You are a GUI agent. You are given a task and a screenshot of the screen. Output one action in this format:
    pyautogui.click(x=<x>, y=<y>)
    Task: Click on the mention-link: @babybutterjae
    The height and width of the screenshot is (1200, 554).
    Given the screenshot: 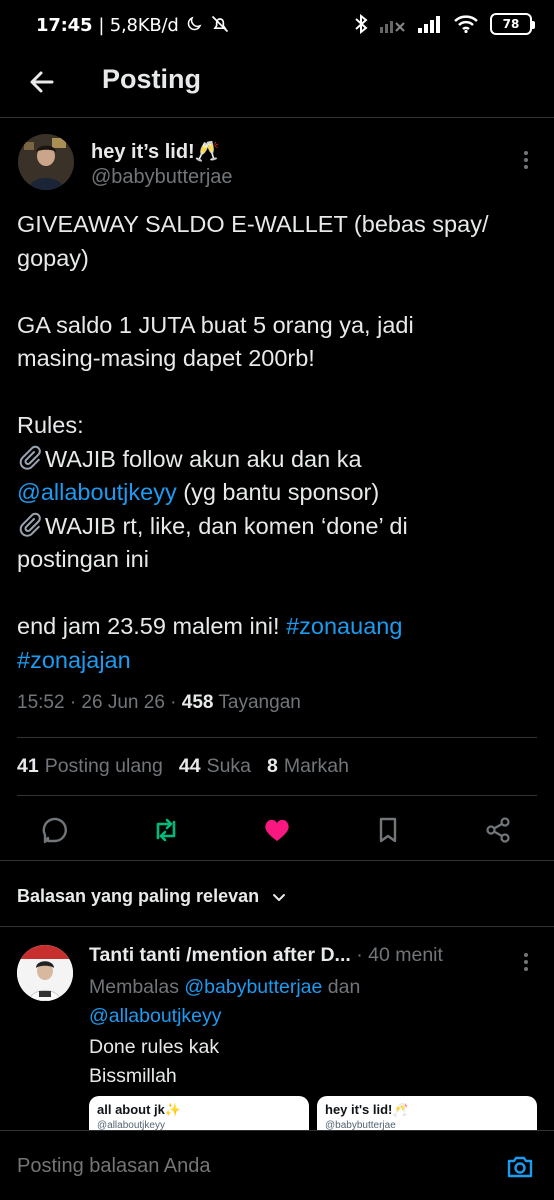 What is the action you would take?
    pyautogui.click(x=253, y=987)
    